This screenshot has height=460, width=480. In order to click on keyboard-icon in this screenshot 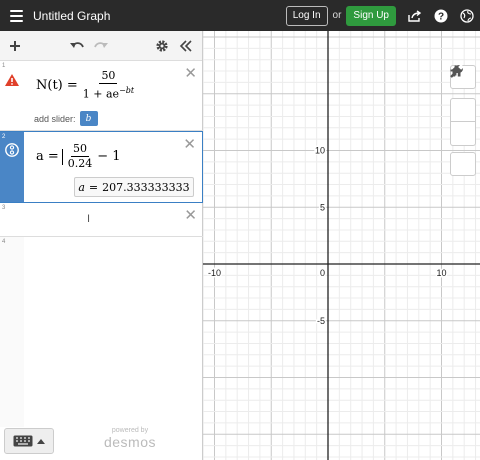, I will do `click(23, 441)`.